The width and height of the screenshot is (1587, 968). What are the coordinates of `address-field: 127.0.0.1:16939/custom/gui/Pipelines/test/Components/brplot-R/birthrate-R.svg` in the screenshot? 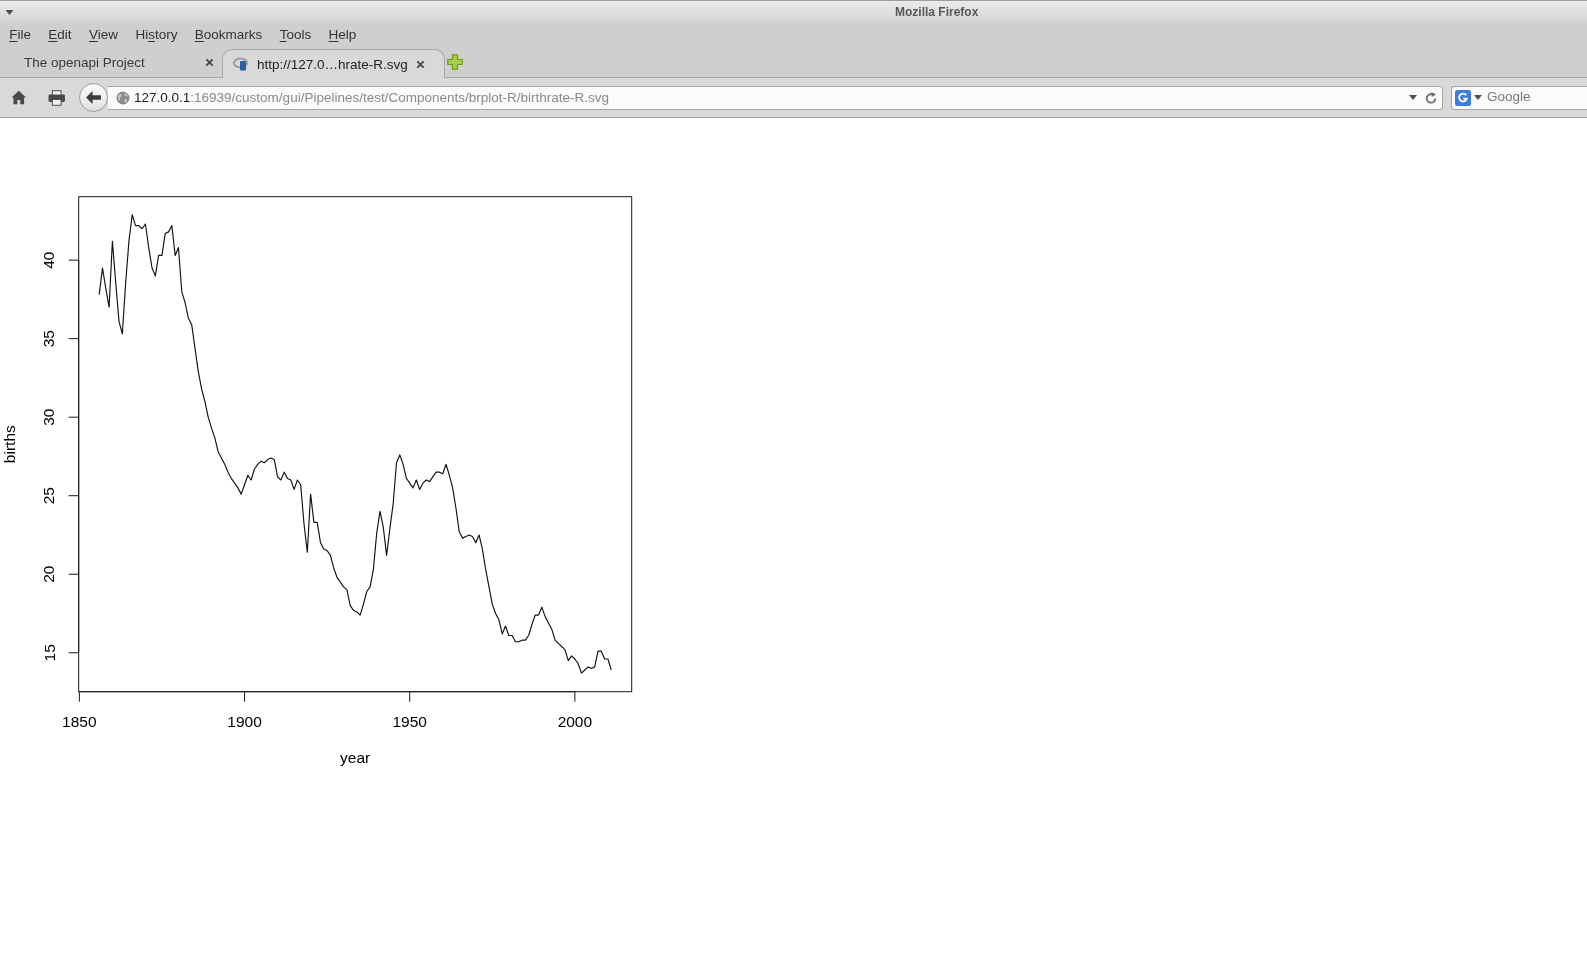 It's located at (775, 97).